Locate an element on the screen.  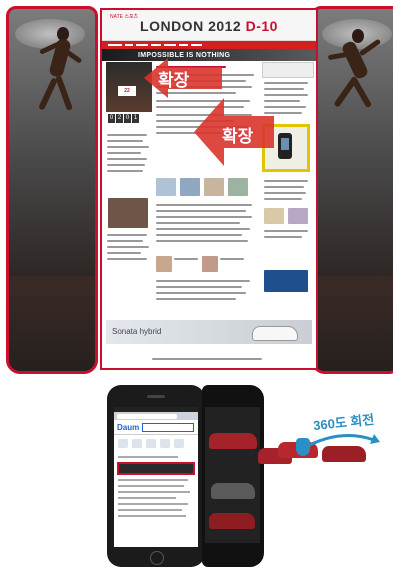
ad-screen is located at coordinates (232, 475).